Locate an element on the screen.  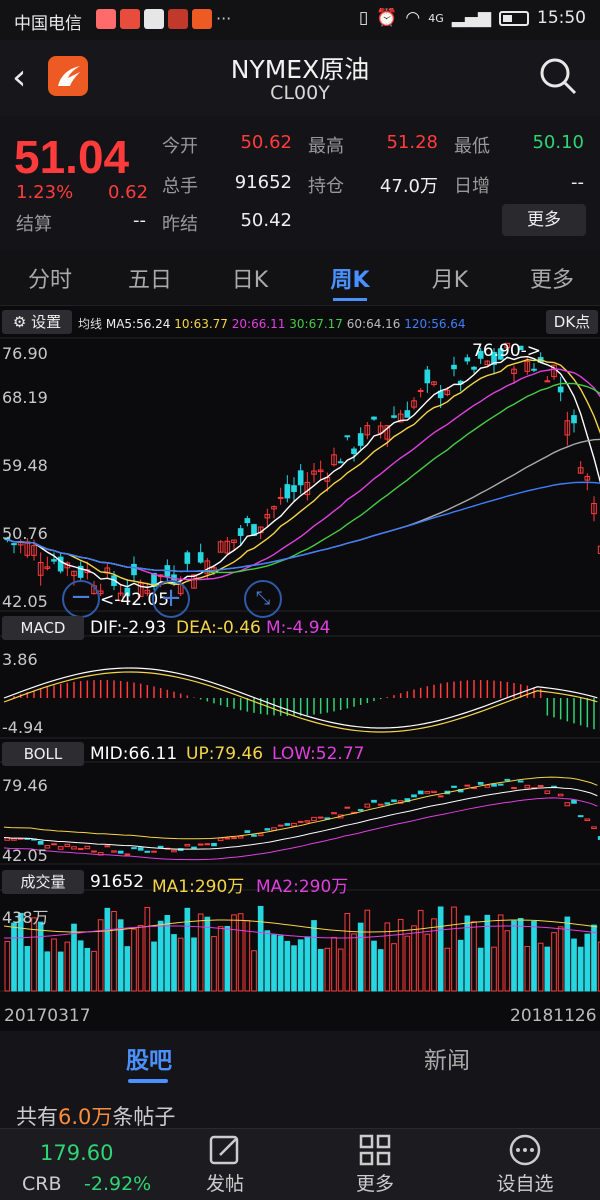
open-value: 50.62 is located at coordinates (266, 142).